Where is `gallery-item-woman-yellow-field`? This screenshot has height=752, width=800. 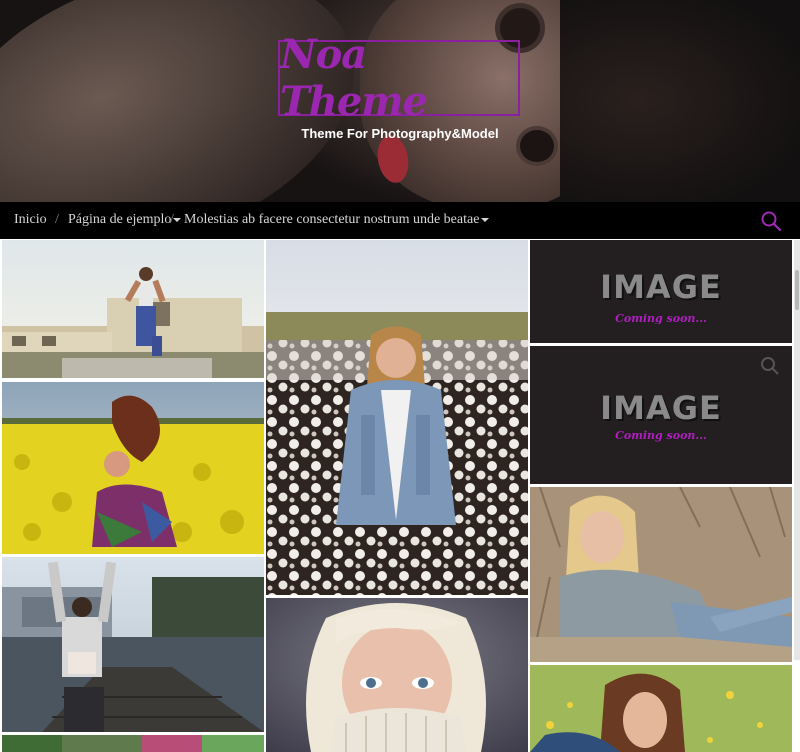 gallery-item-woman-yellow-field is located at coordinates (133, 468).